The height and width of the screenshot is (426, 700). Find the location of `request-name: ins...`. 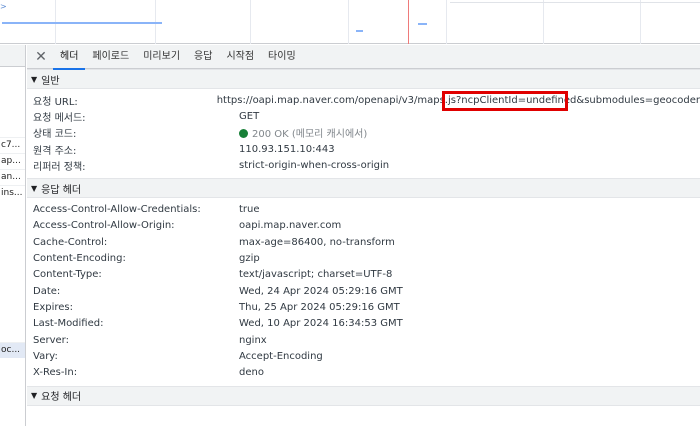

request-name: ins... is located at coordinates (12, 193).